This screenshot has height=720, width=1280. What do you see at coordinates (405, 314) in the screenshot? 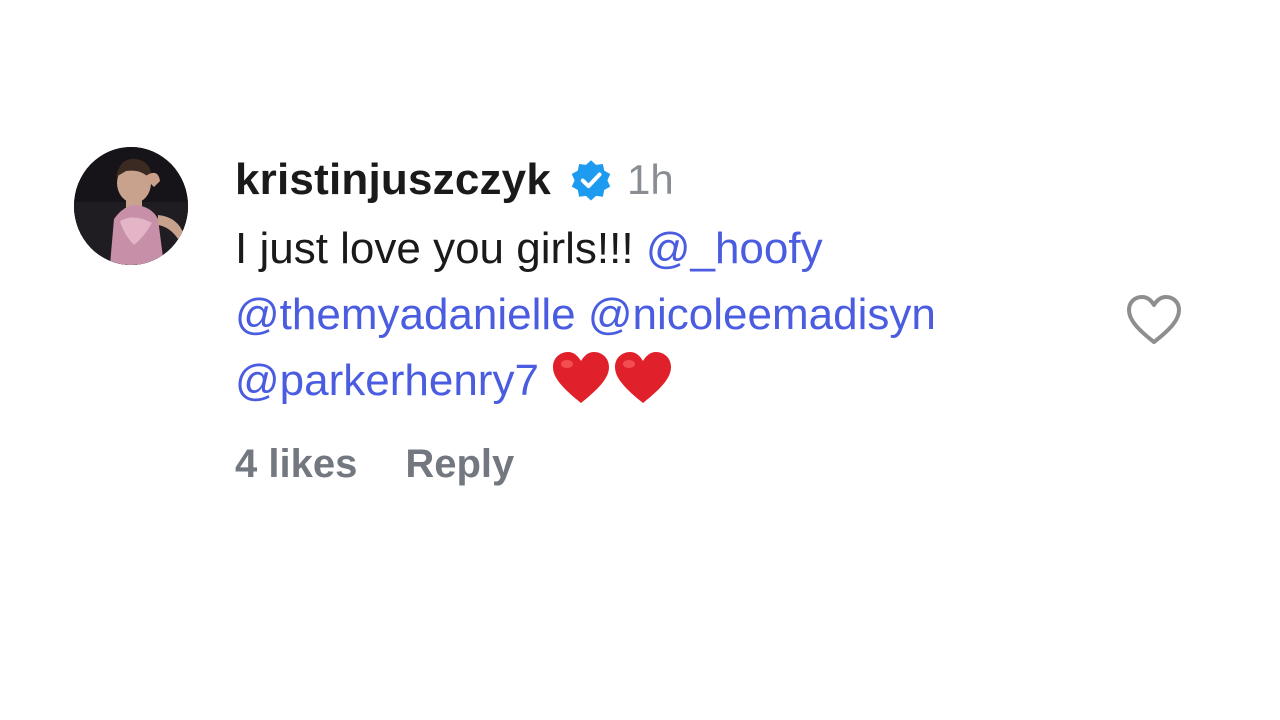
I see `mention-link: @themyadanielle` at bounding box center [405, 314].